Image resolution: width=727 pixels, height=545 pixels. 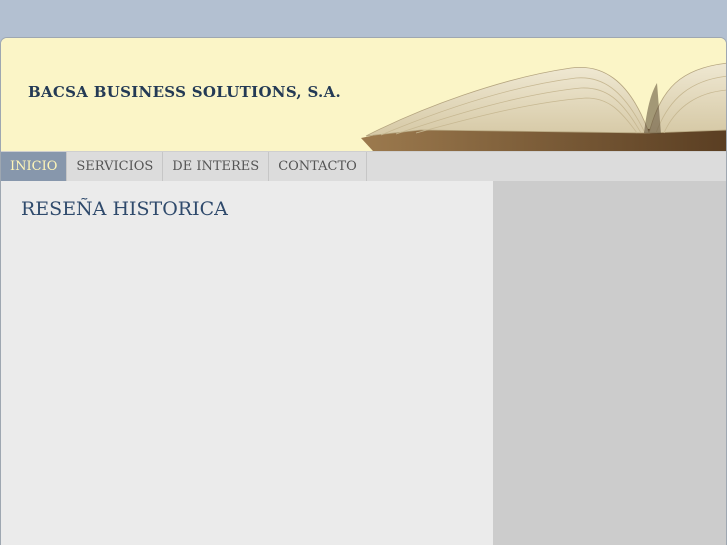 What do you see at coordinates (216, 167) in the screenshot?
I see `nav-item-de-interes: DE INTERES` at bounding box center [216, 167].